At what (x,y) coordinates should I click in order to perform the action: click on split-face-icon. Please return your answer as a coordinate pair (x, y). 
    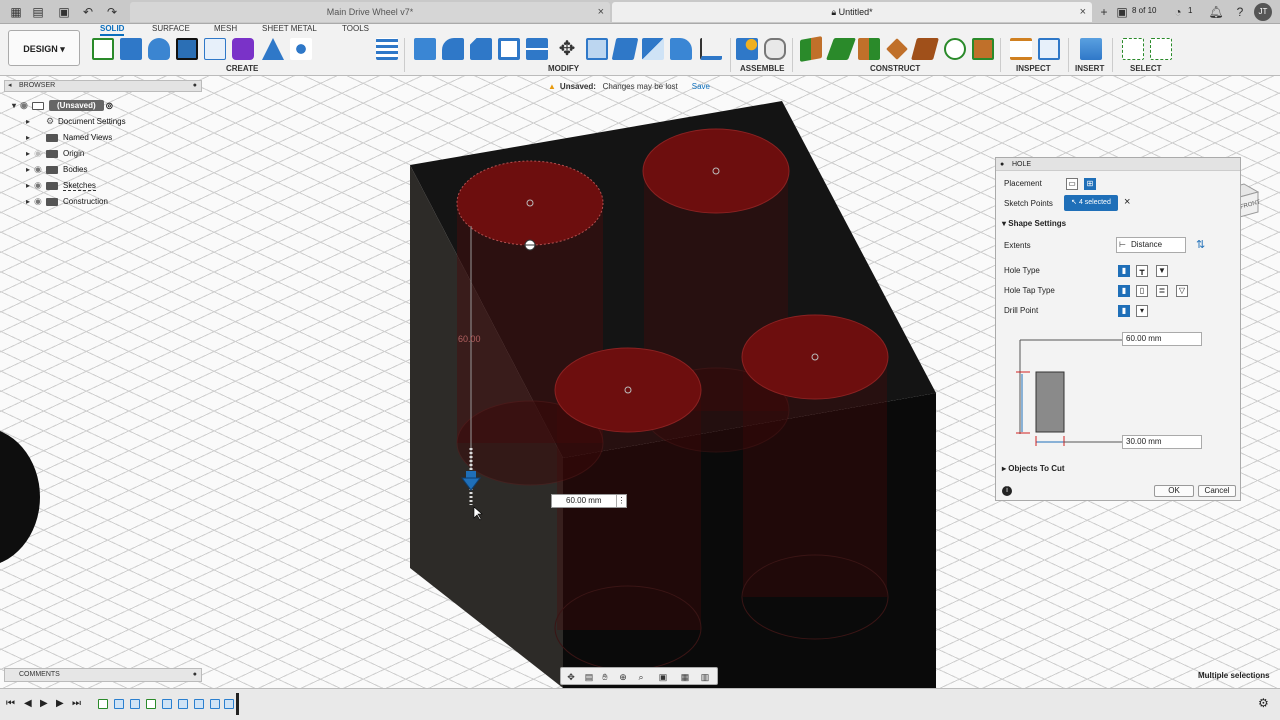
    Looking at the image, I should click on (537, 49).